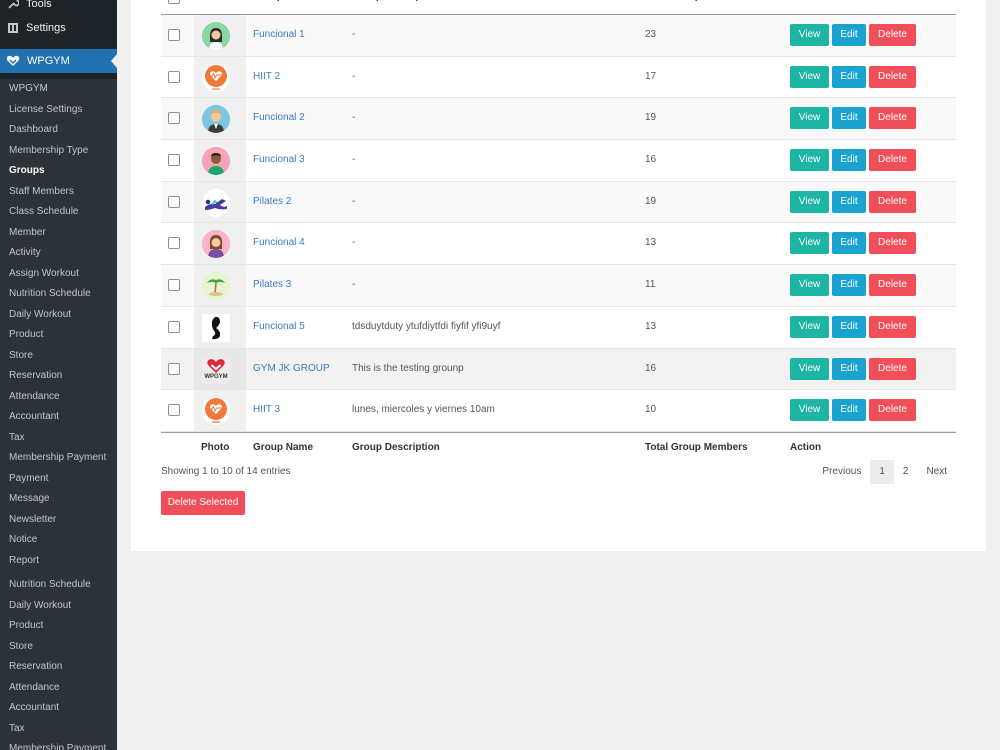 The image size is (1000, 750). Describe the element at coordinates (58, 253) in the screenshot. I see `sidebar-sub-activity: Activity` at that location.